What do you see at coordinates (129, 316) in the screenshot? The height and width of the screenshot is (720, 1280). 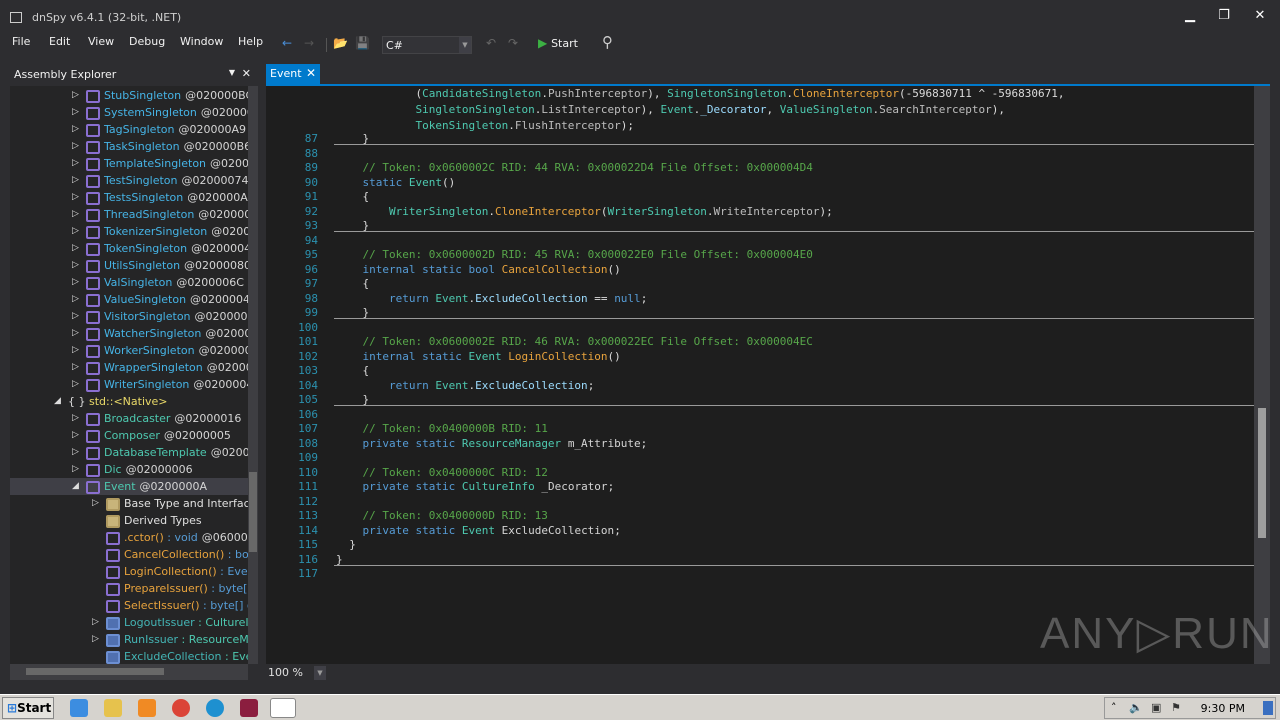 I see `tree-node: ▷ VisitorSingleton@0200004F` at bounding box center [129, 316].